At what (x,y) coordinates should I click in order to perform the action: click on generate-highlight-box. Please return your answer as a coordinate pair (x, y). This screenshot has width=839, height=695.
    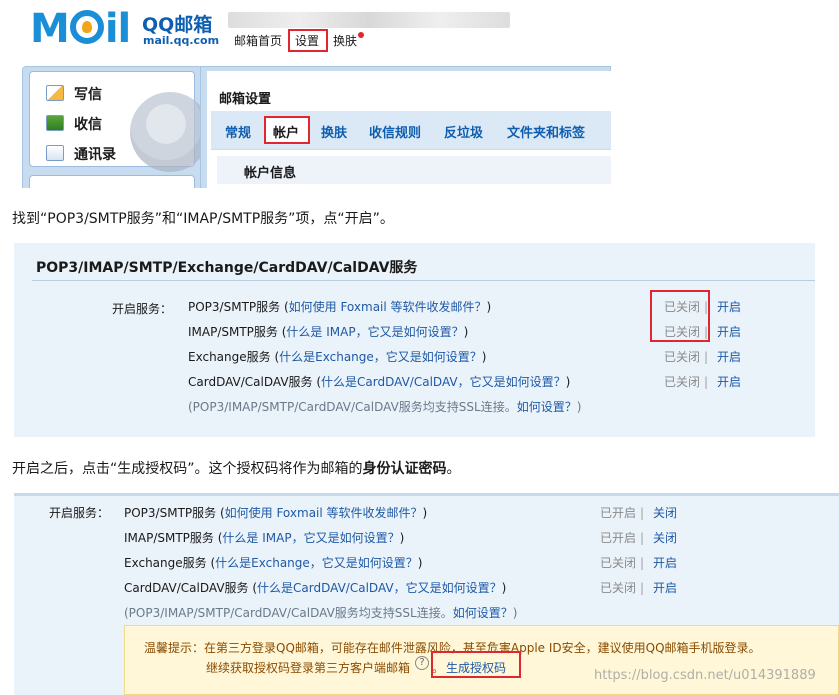
    Looking at the image, I should click on (476, 664).